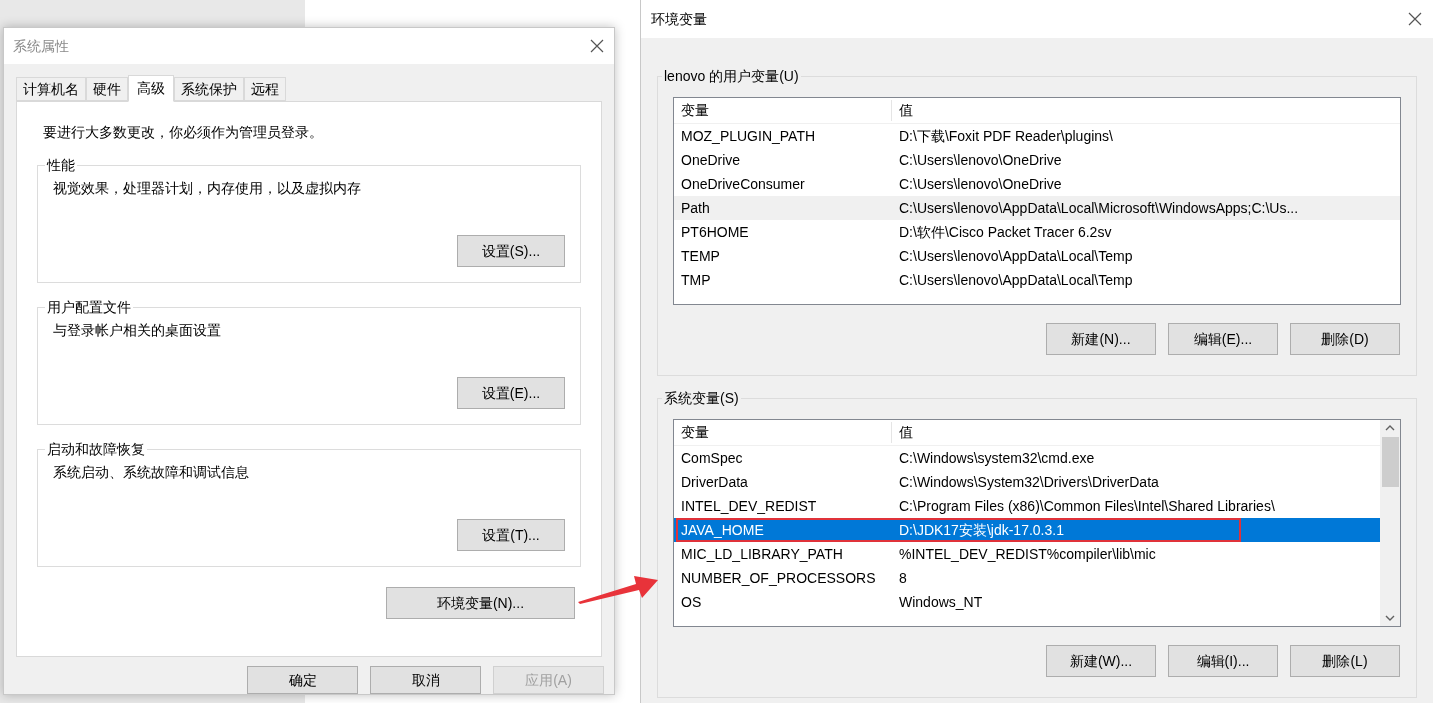  What do you see at coordinates (51, 89) in the screenshot?
I see `tab: 计算机名` at bounding box center [51, 89].